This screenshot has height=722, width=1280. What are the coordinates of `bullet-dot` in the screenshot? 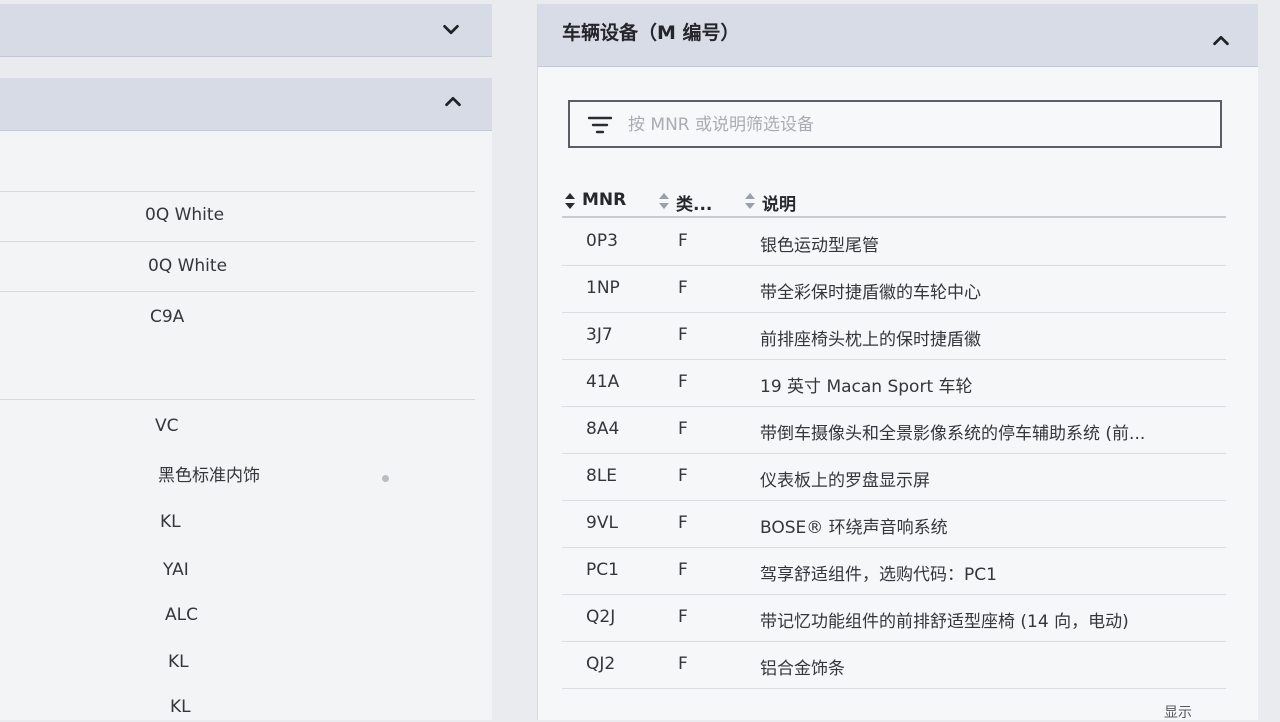 It's located at (385, 478).